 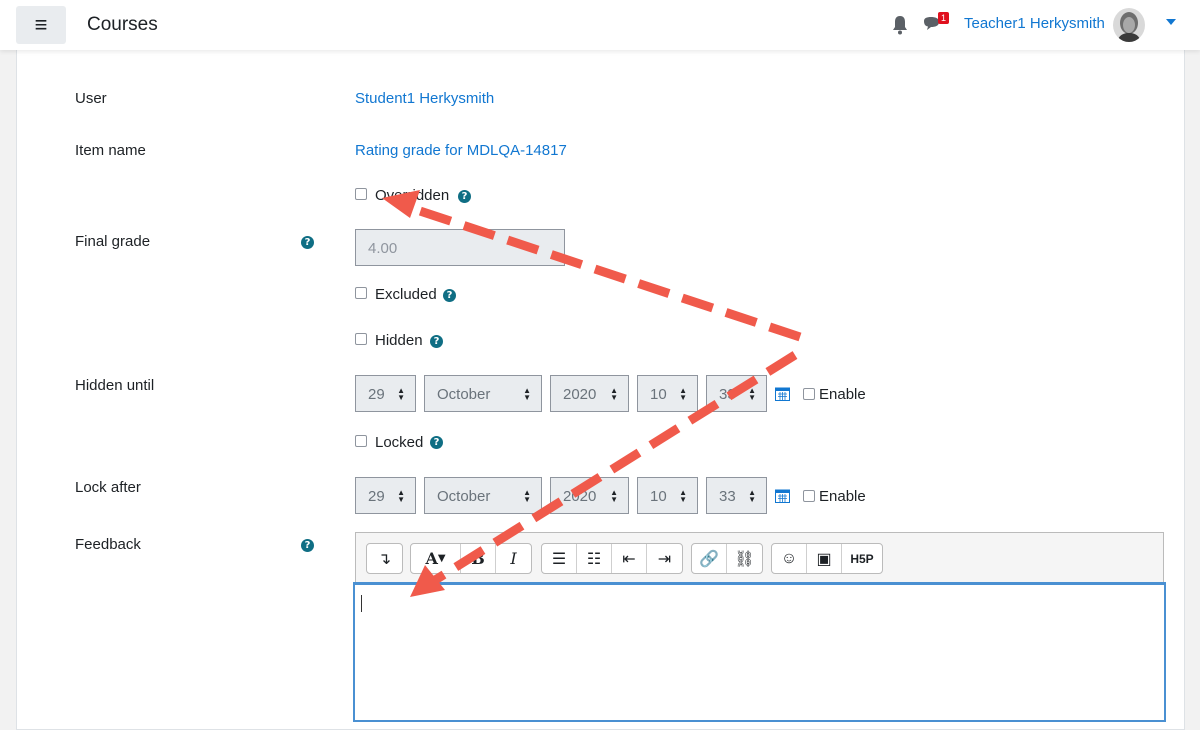 I want to click on top-navbar: ≡ Courses 1 Teacher1 Herkysmith, so click(x=600, y=25).